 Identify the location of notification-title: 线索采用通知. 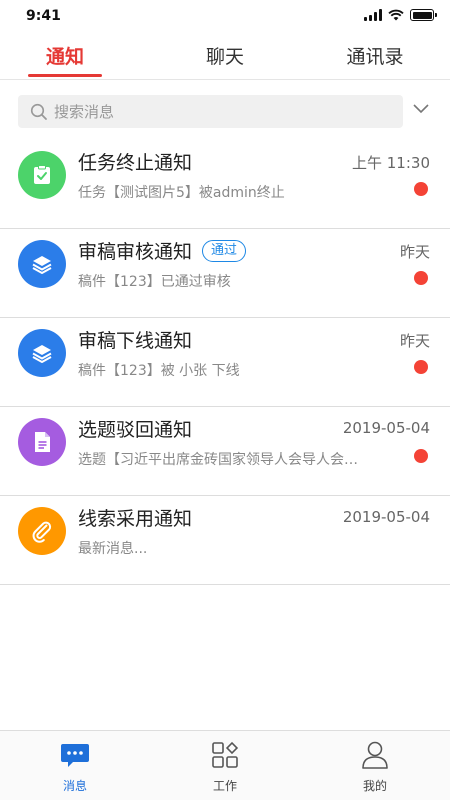
(135, 519).